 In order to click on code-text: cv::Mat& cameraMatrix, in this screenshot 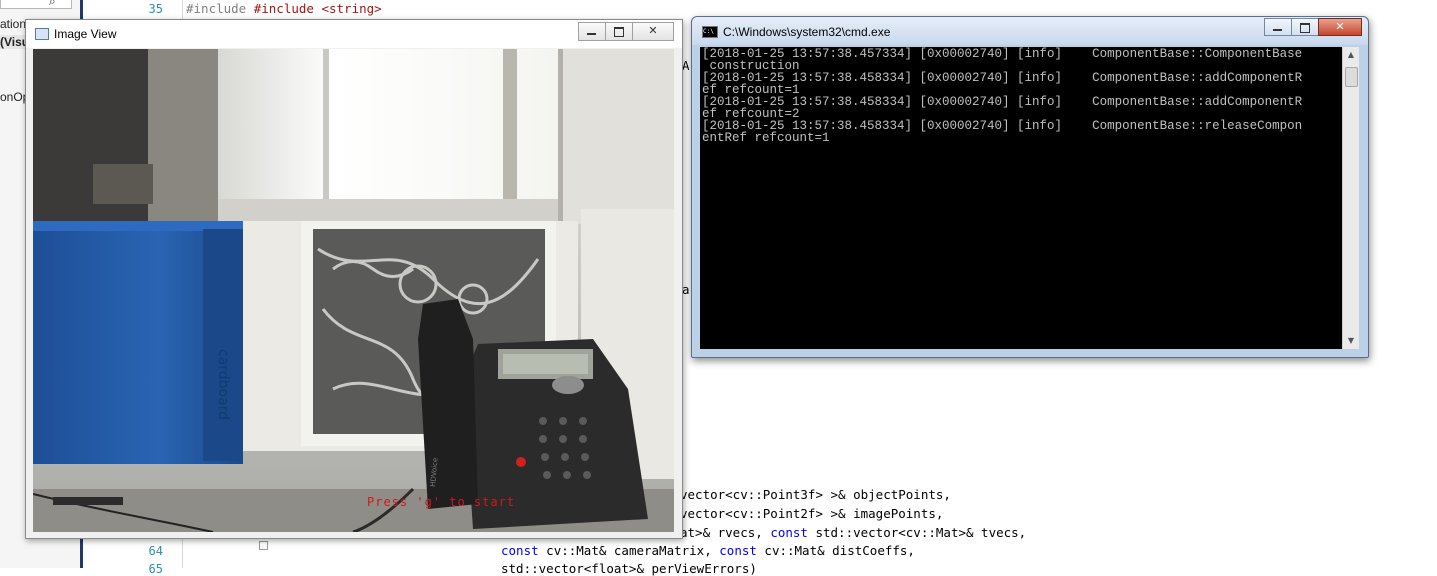, I will do `click(629, 550)`.